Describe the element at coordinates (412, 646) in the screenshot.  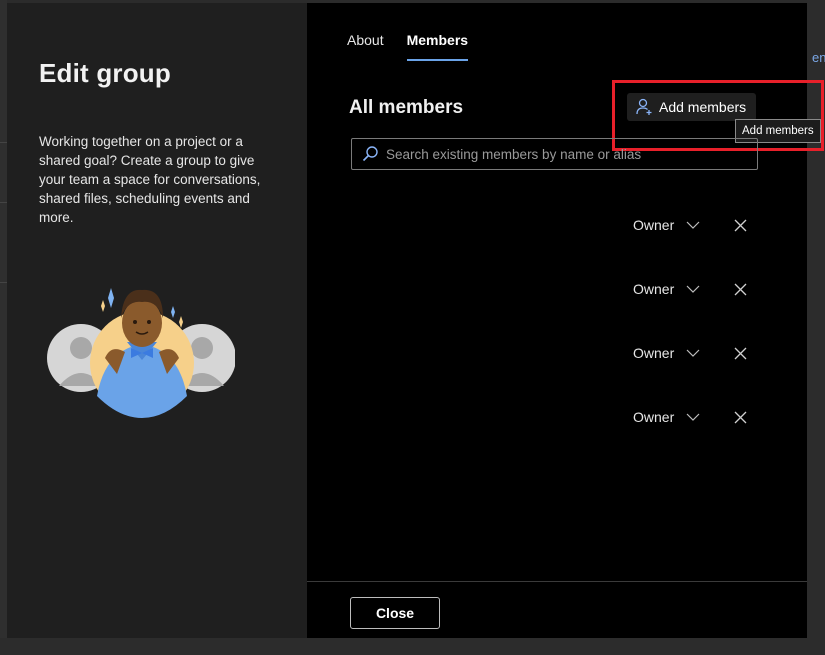
I see `background-app-bottom` at that location.